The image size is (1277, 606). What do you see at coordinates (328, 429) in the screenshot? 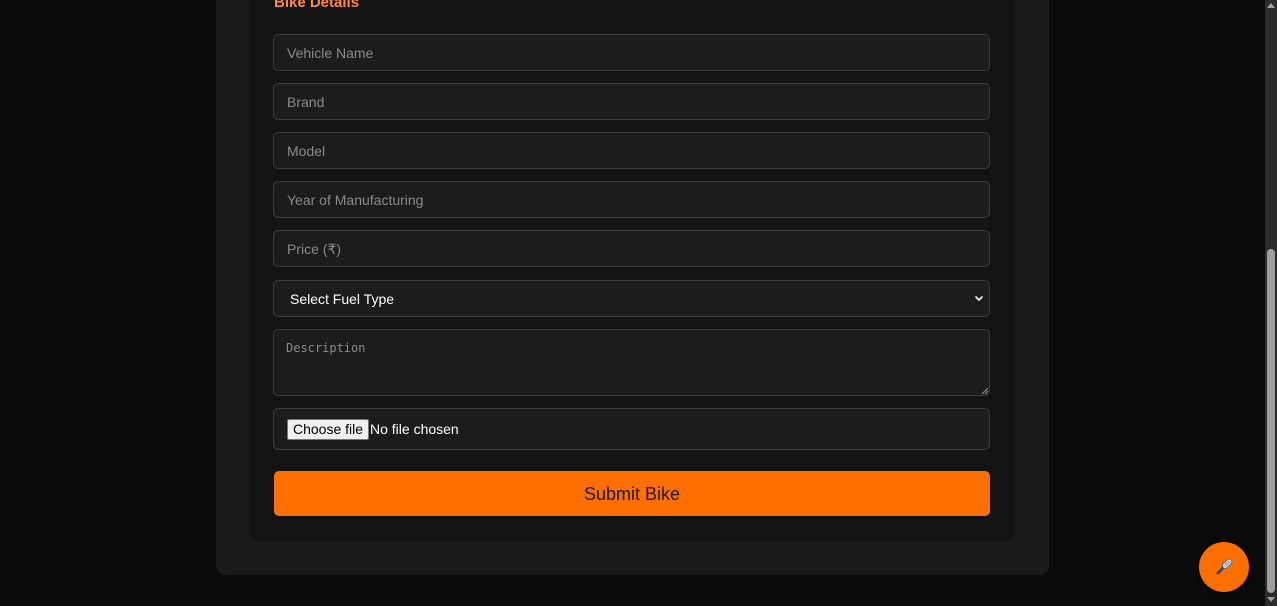
I see `choose-file-button: Choose file` at bounding box center [328, 429].